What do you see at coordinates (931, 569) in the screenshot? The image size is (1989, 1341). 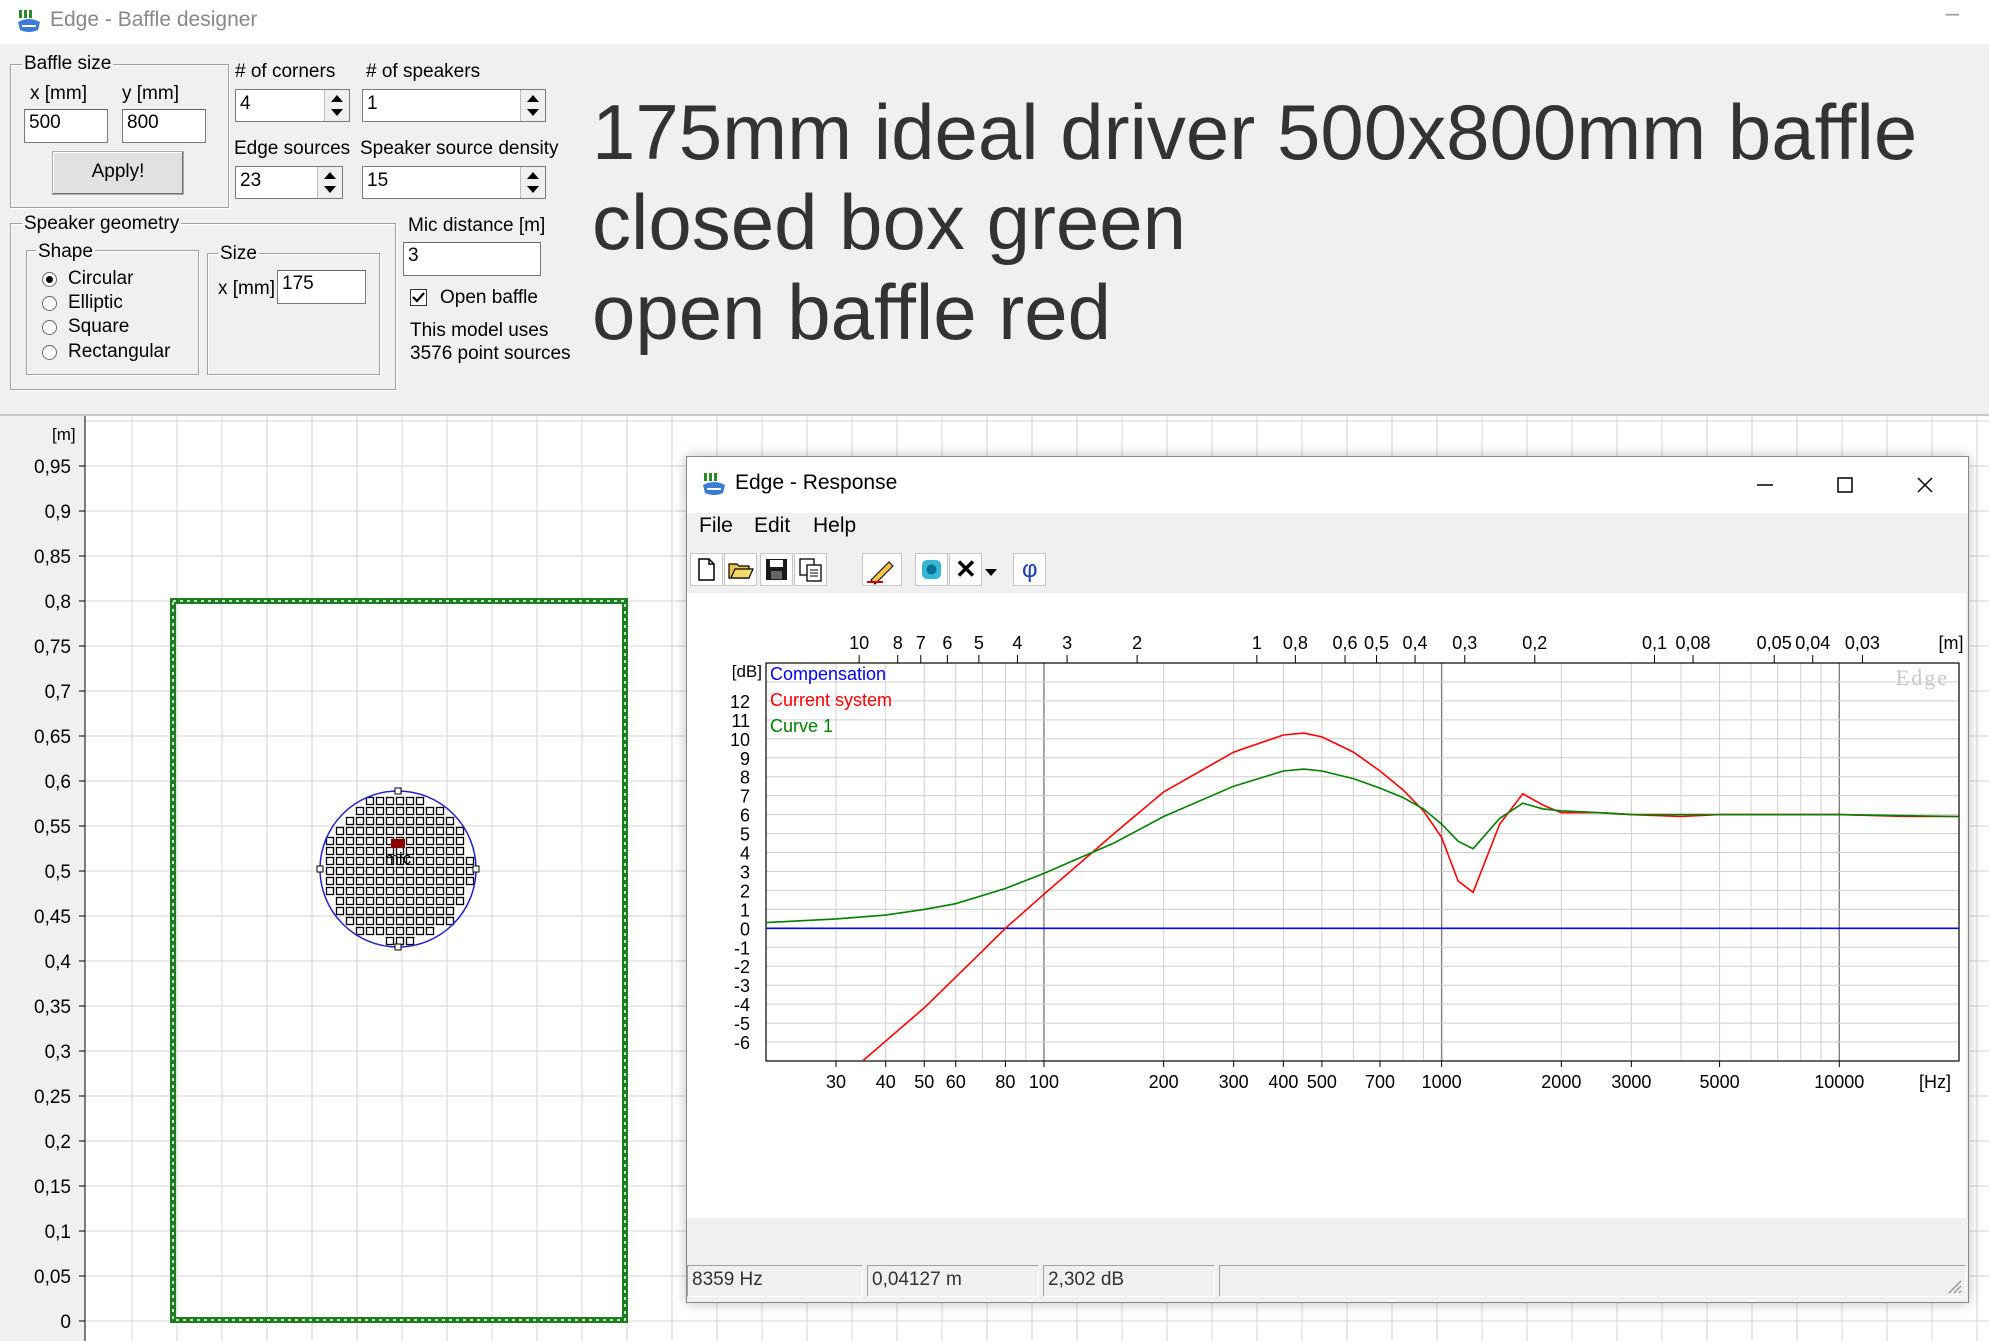 I see `speaker-icon` at bounding box center [931, 569].